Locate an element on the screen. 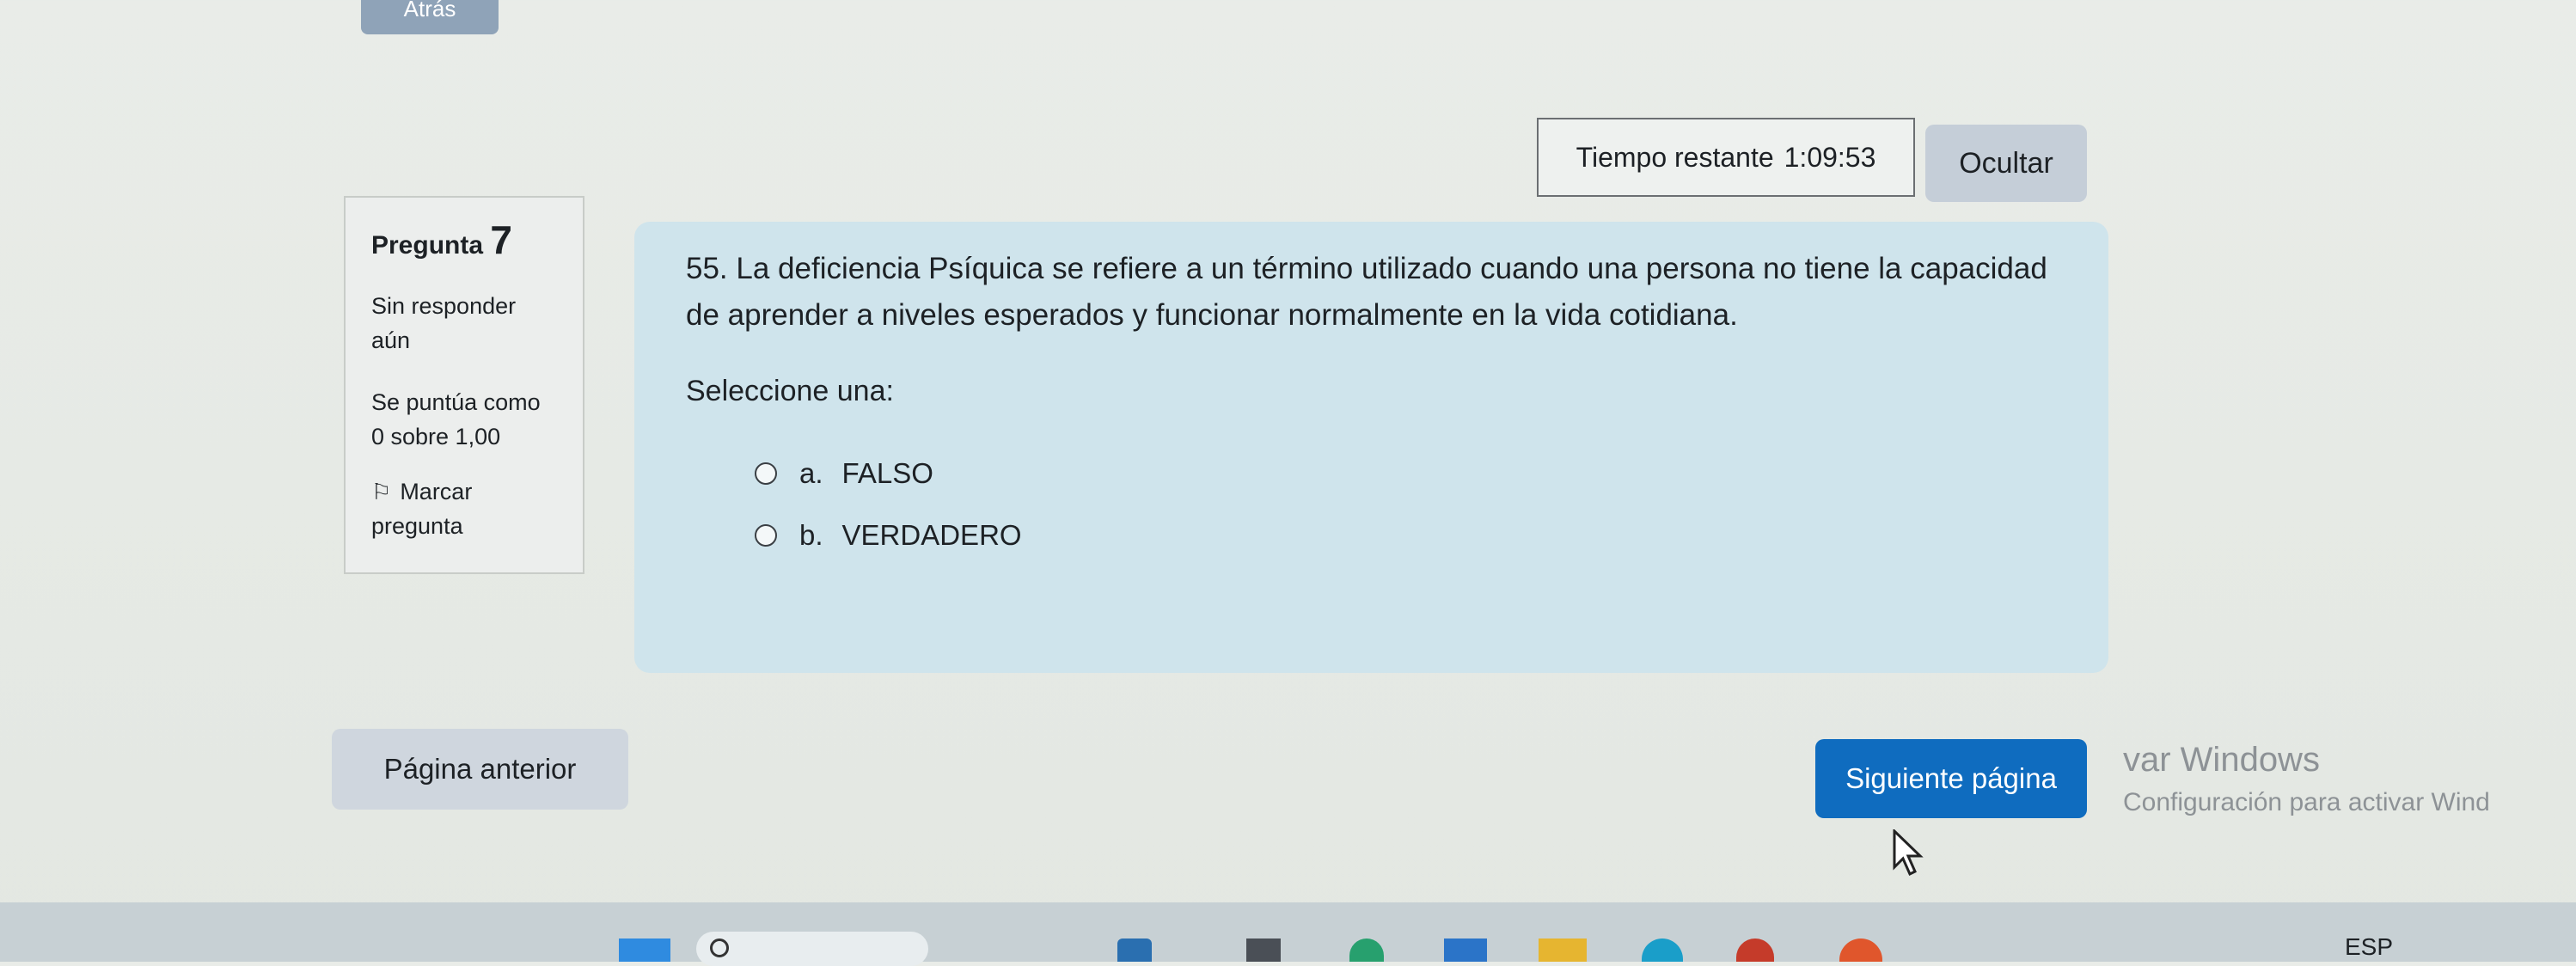 The height and width of the screenshot is (966, 2576). answer-letter-a: a. is located at coordinates (811, 473).